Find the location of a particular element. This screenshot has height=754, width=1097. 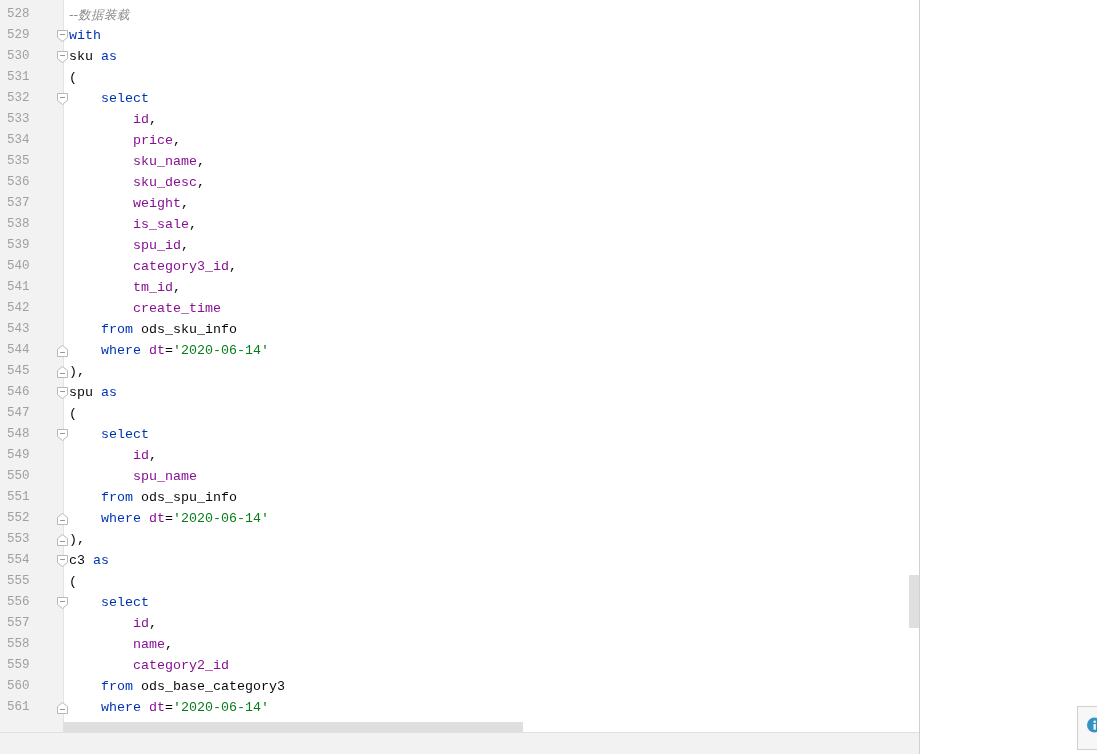

code-line: with is located at coordinates (85, 36).